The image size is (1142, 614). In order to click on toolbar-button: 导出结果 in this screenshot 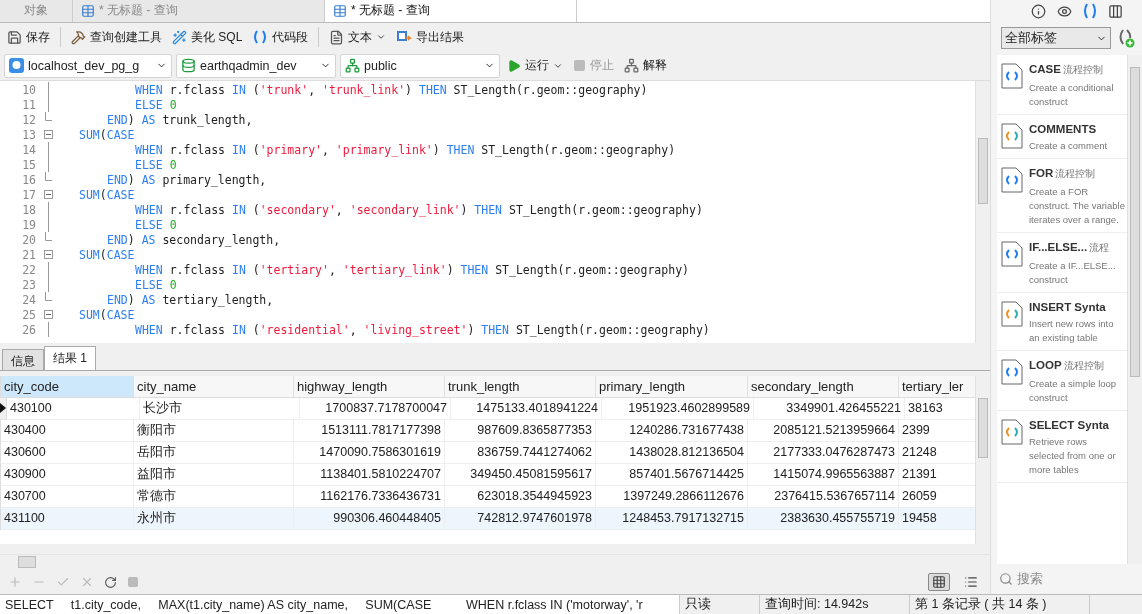, I will do `click(430, 37)`.